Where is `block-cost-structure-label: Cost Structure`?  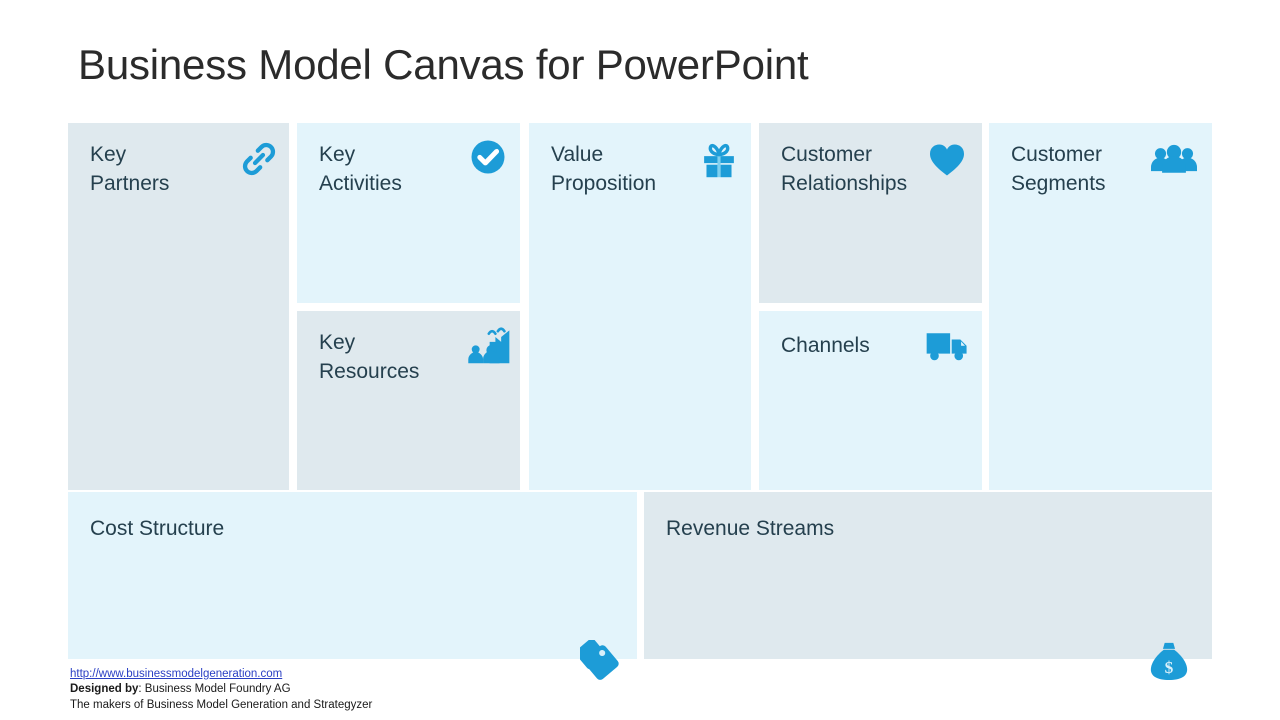 block-cost-structure-label: Cost Structure is located at coordinates (157, 528).